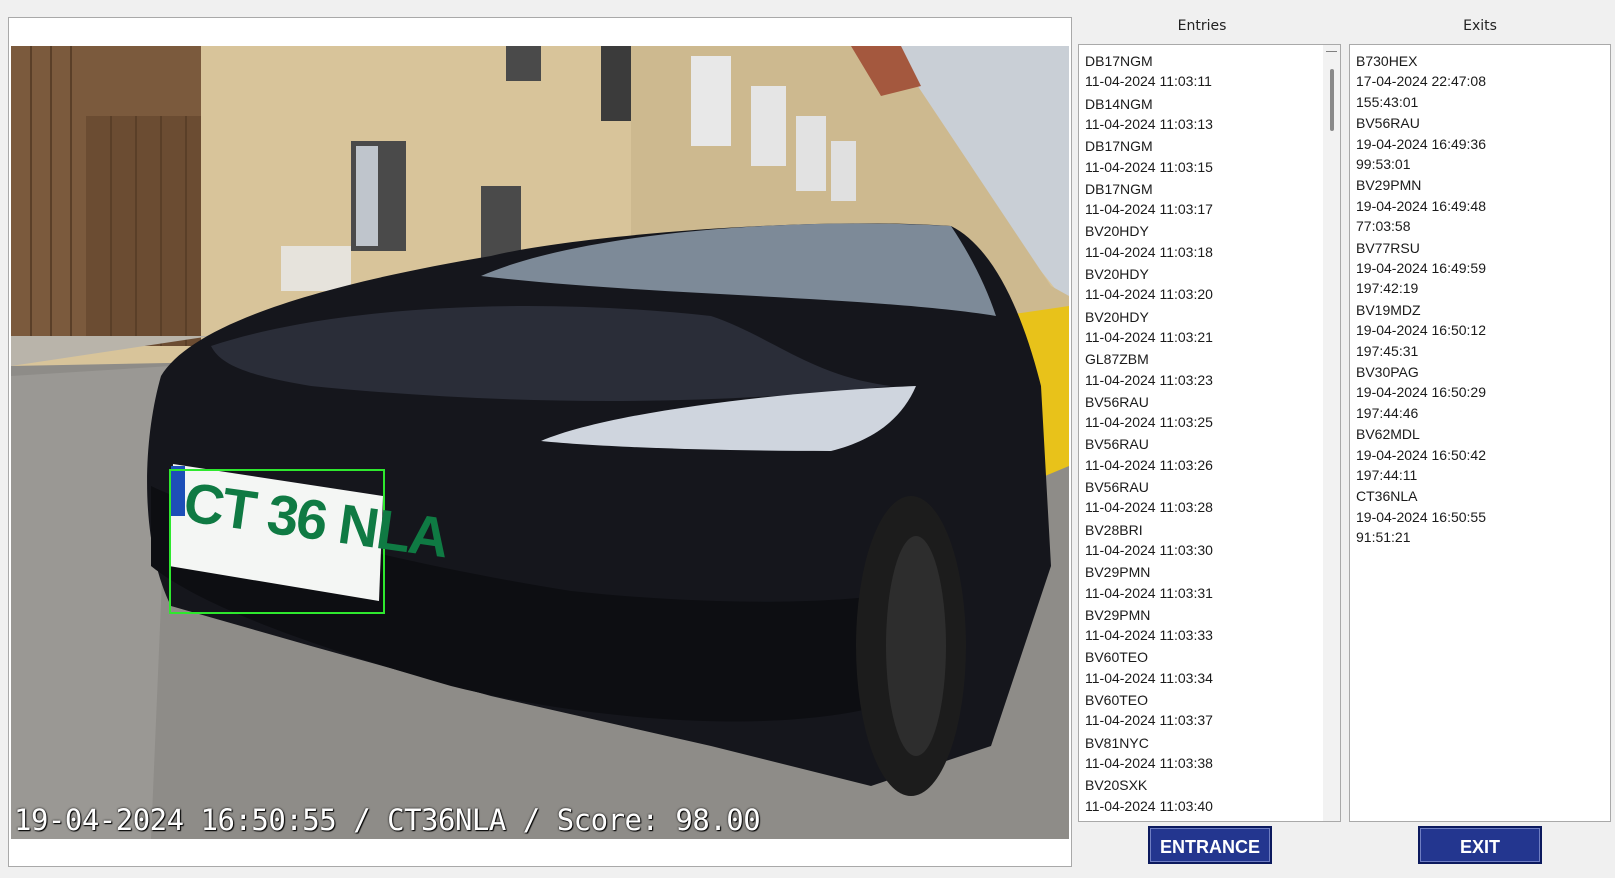 This screenshot has height=878, width=1615. What do you see at coordinates (1421, 330) in the screenshot?
I see `exit-time: 19-04-2024 16:50:12` at bounding box center [1421, 330].